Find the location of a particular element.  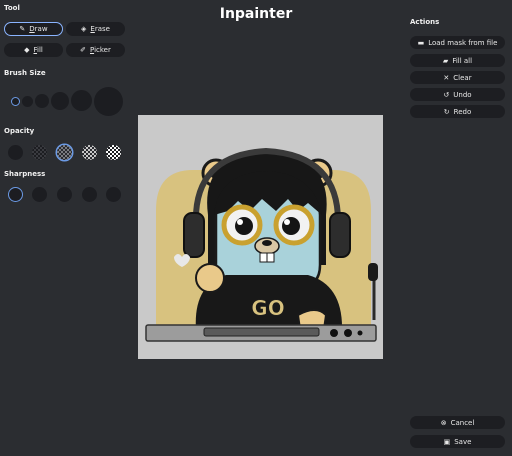

clear-button: ✕ Clear is located at coordinates (457, 77).